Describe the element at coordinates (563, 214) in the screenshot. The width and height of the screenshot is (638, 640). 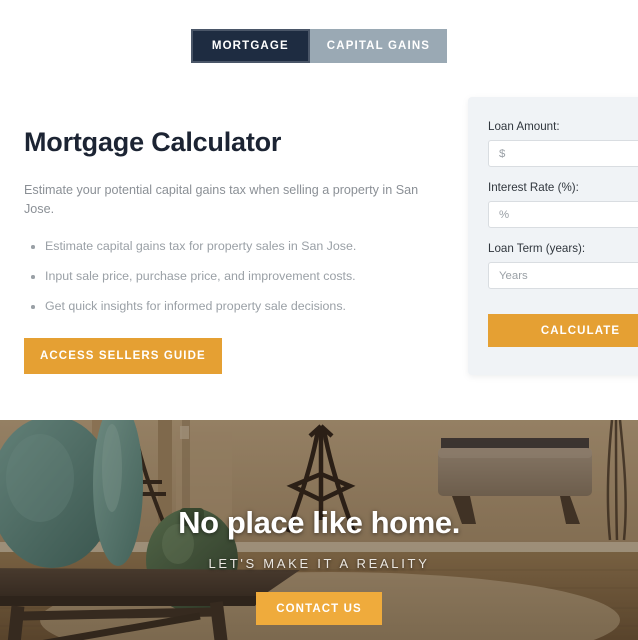
I see `interest-rate-input` at that location.